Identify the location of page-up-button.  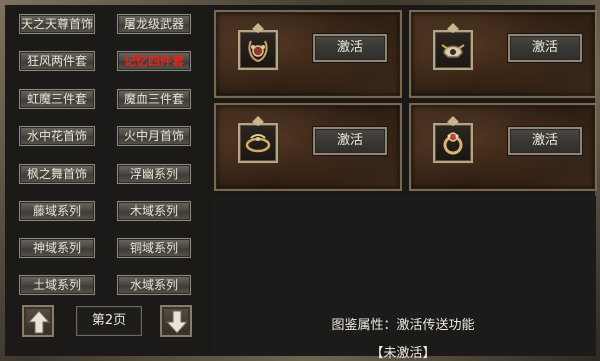
(38, 321).